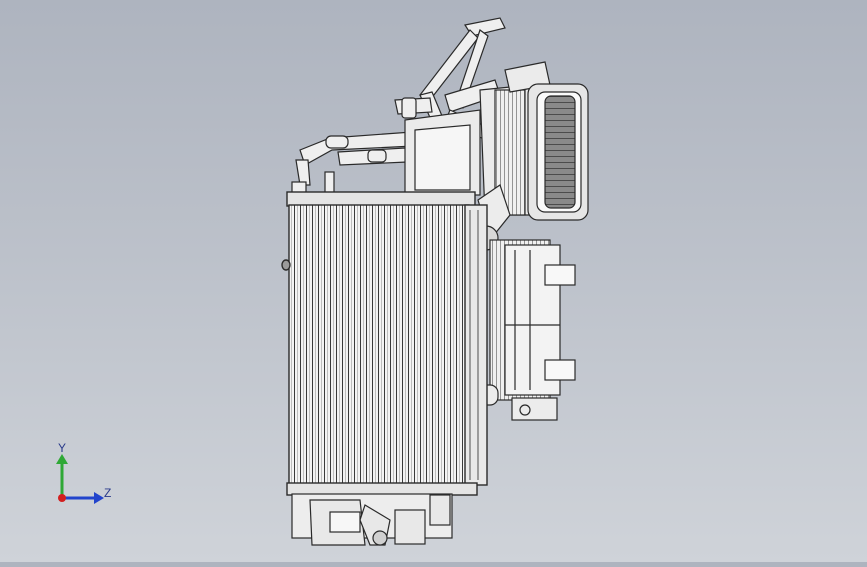  I want to click on x-axis-origin, so click(62, 498).